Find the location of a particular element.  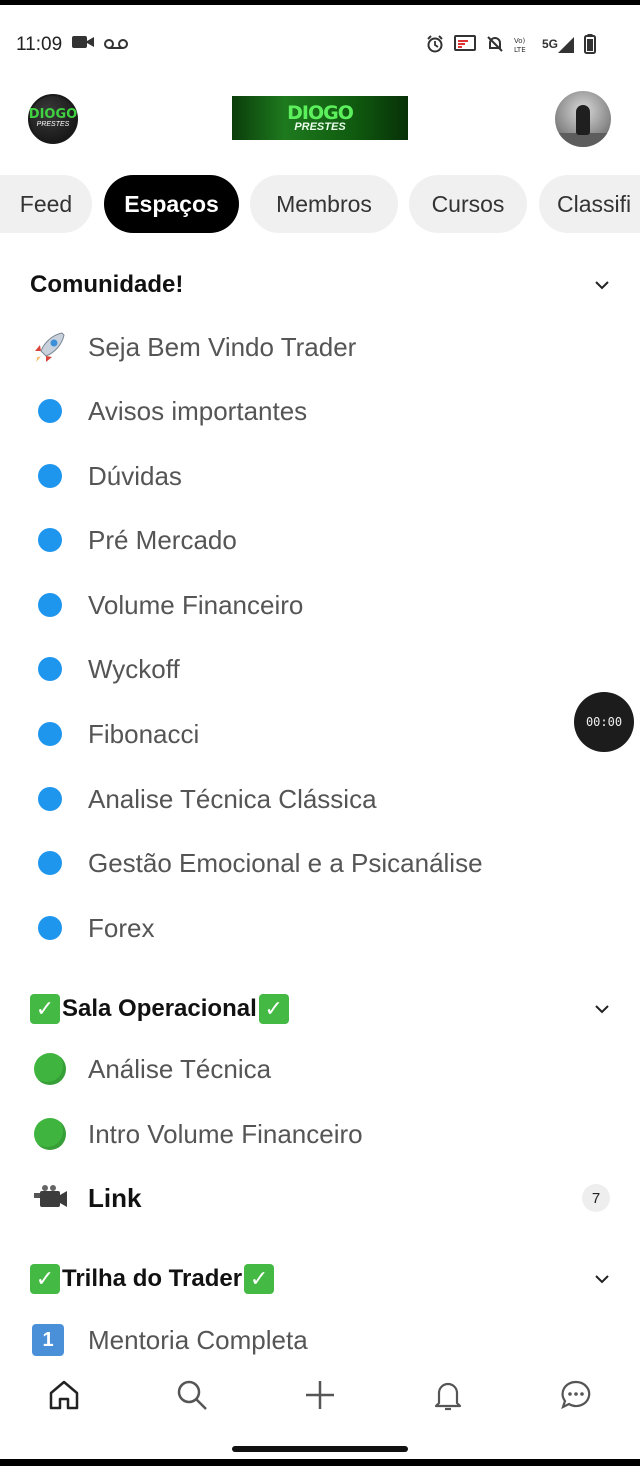

list-item-space: Analise Técnica Clássica is located at coordinates (321, 799).